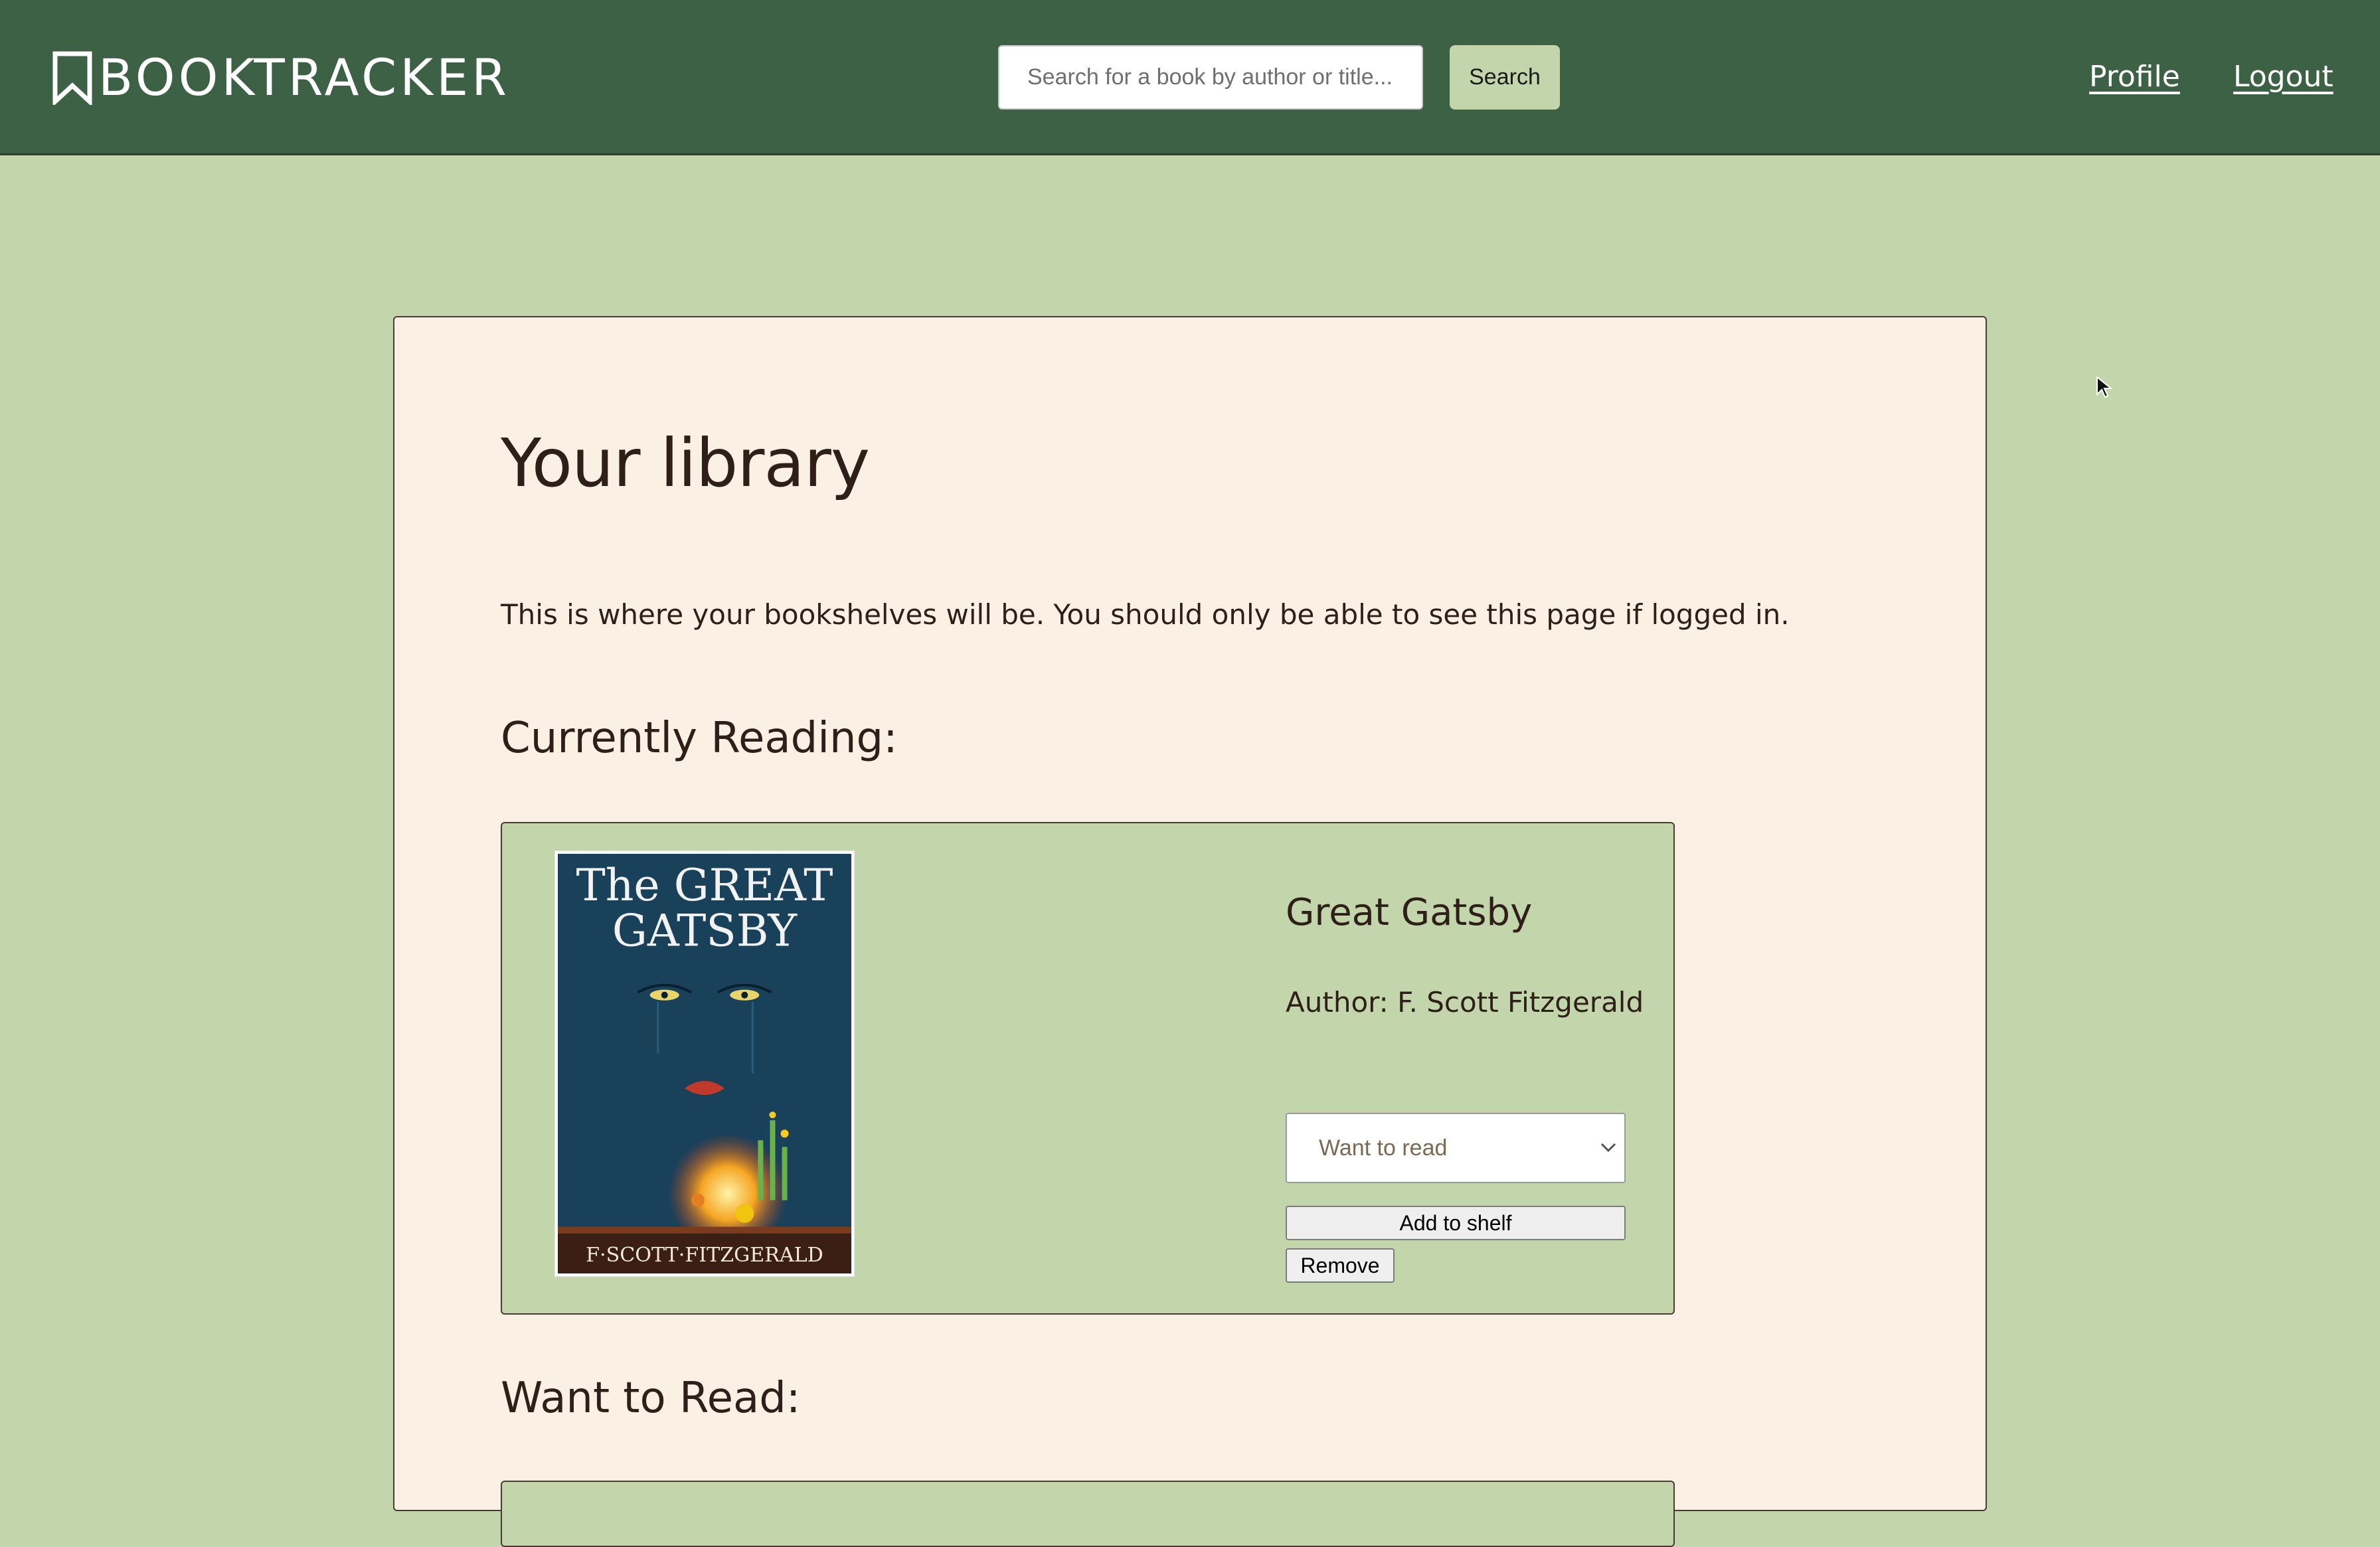 This screenshot has height=1547, width=2380. I want to click on add-to-shelf-button: Add to shelf, so click(1456, 1223).